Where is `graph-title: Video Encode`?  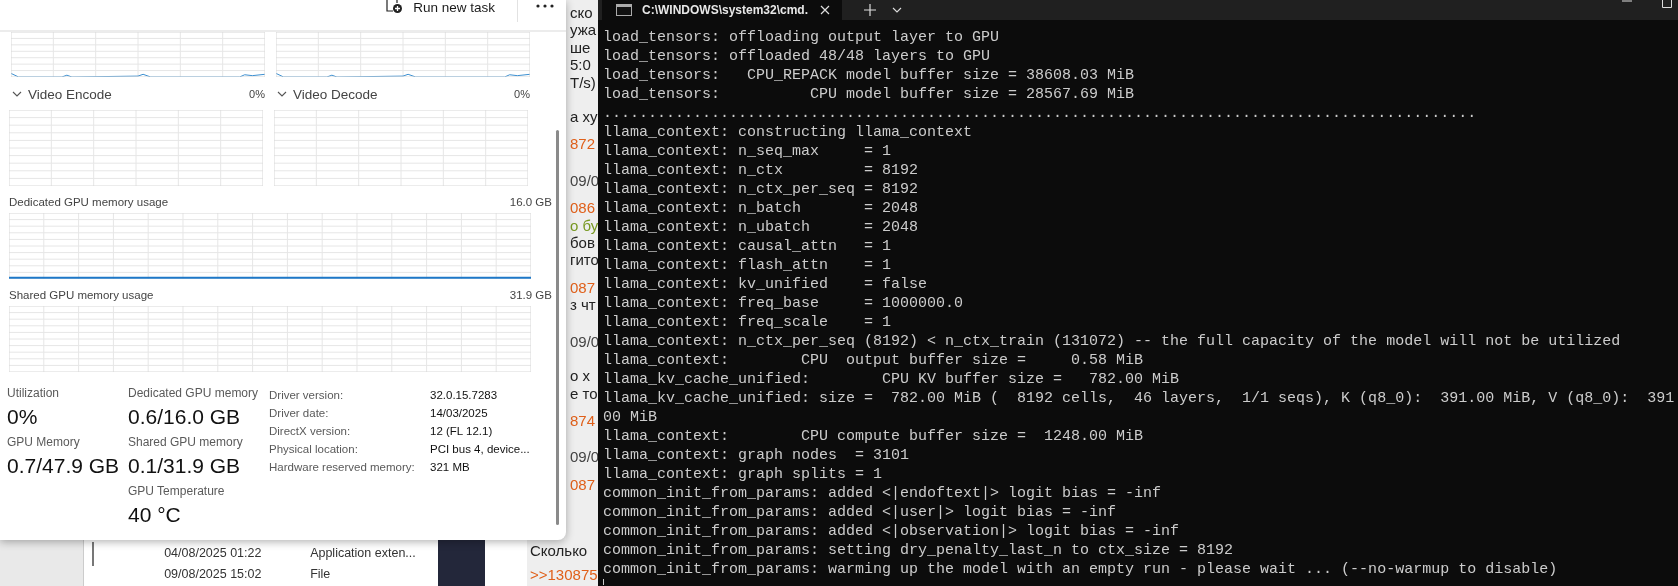 graph-title: Video Encode is located at coordinates (70, 94).